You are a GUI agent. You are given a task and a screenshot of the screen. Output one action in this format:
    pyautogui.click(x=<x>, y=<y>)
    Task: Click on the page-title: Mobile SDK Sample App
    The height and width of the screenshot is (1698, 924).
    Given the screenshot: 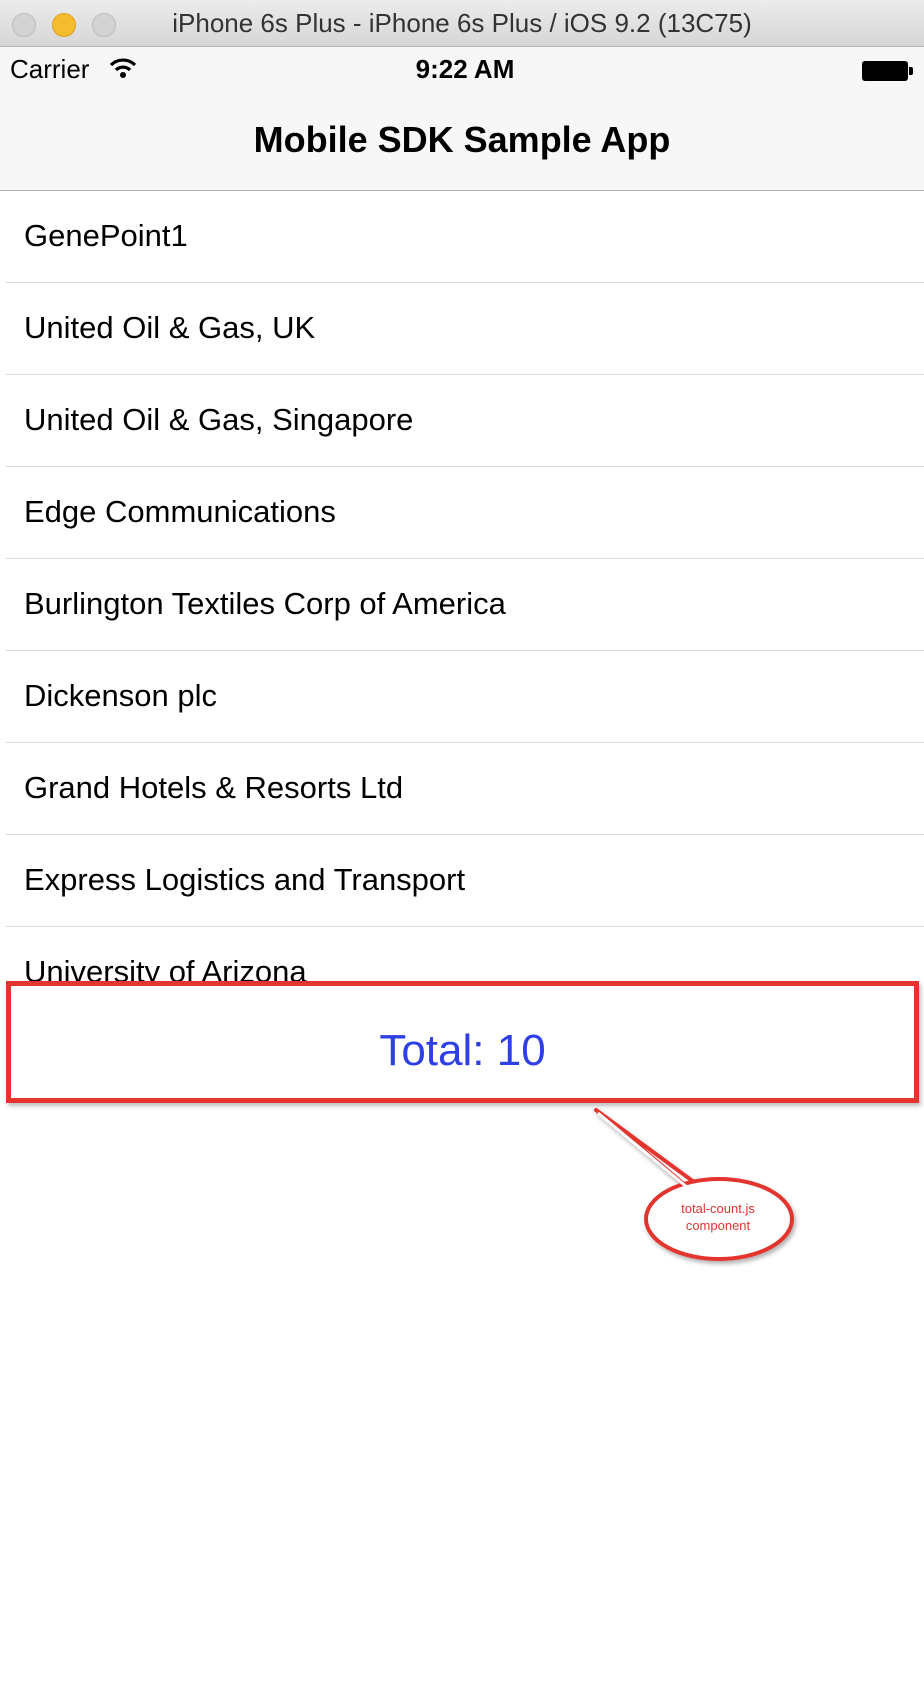 What is the action you would take?
    pyautogui.click(x=462, y=139)
    